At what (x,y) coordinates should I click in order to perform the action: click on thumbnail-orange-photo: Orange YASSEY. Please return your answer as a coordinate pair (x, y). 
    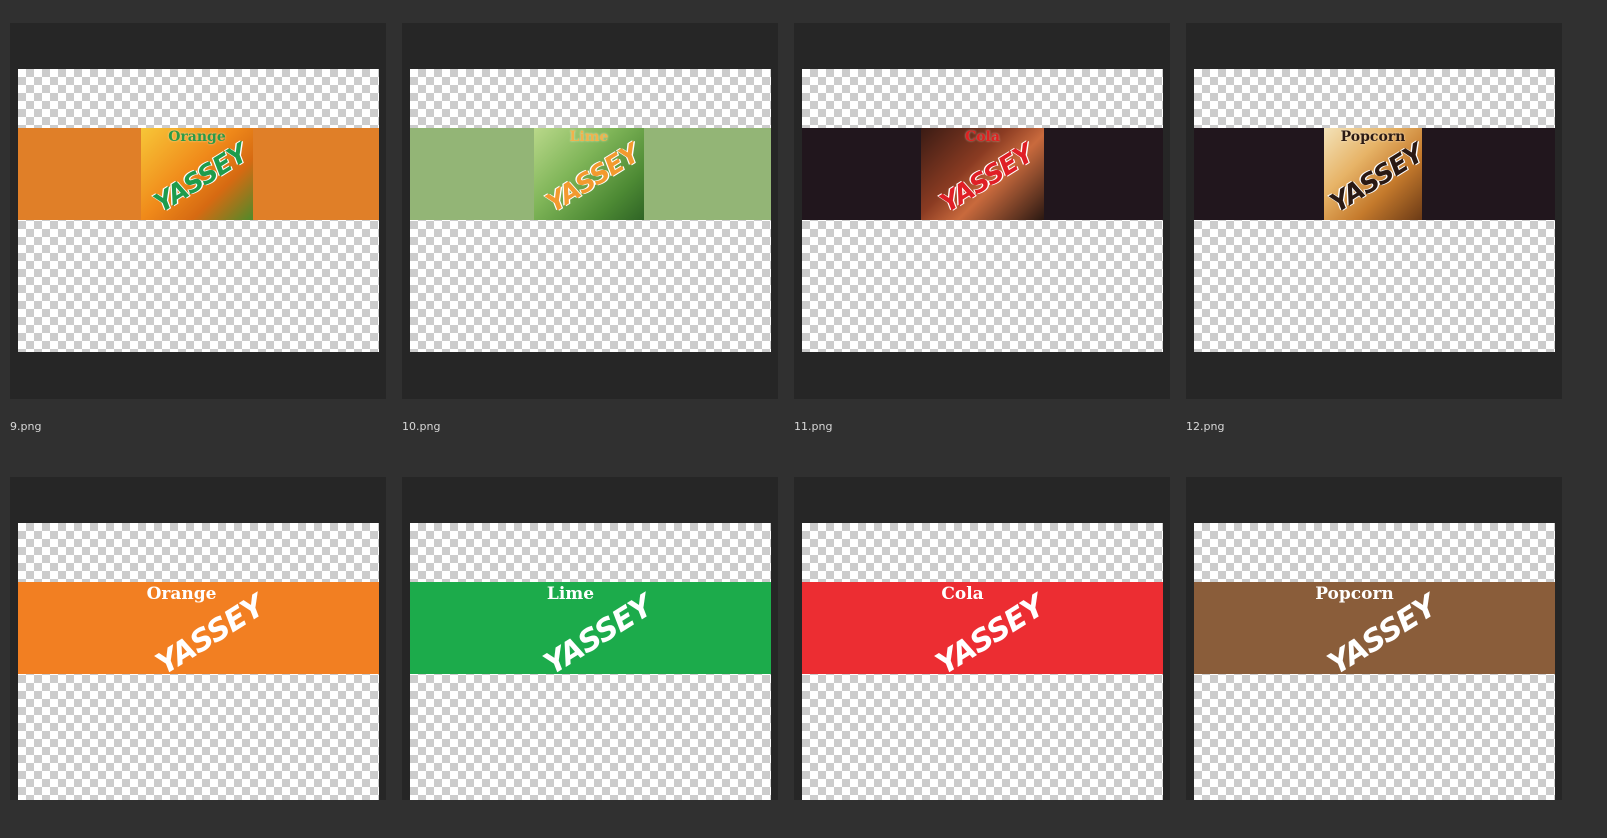
    Looking at the image, I should click on (198, 211).